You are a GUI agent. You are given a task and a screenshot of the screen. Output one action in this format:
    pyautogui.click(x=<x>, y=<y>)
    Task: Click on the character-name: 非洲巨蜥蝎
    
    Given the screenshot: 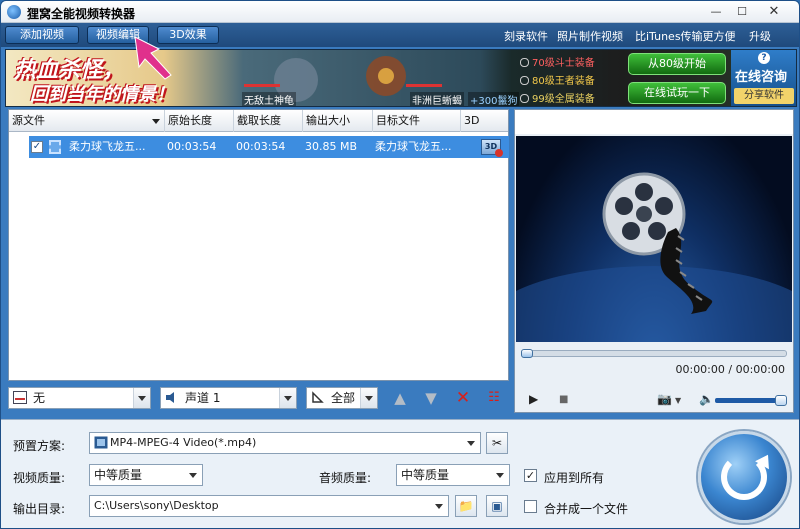 What is the action you would take?
    pyautogui.click(x=437, y=99)
    